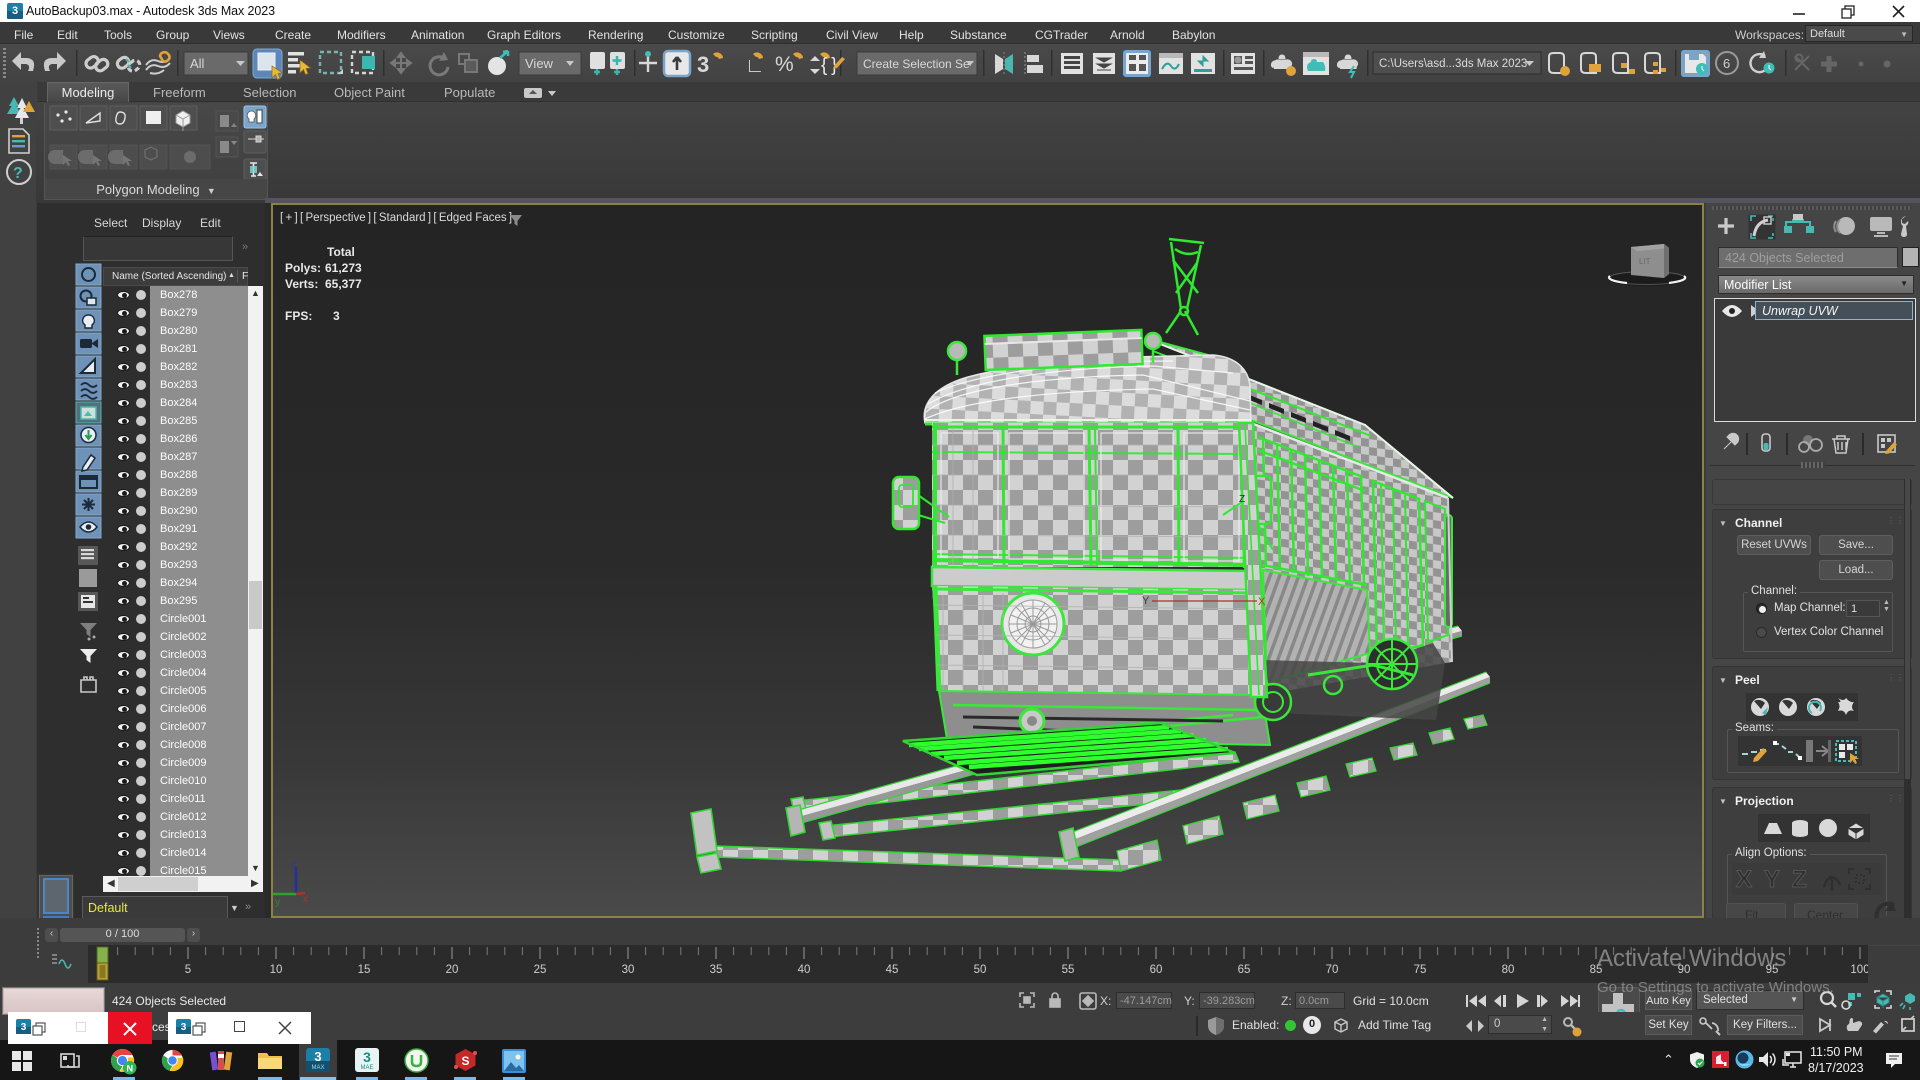 The width and height of the screenshot is (1920, 1080). I want to click on svg-text: N, so click(129, 1068).